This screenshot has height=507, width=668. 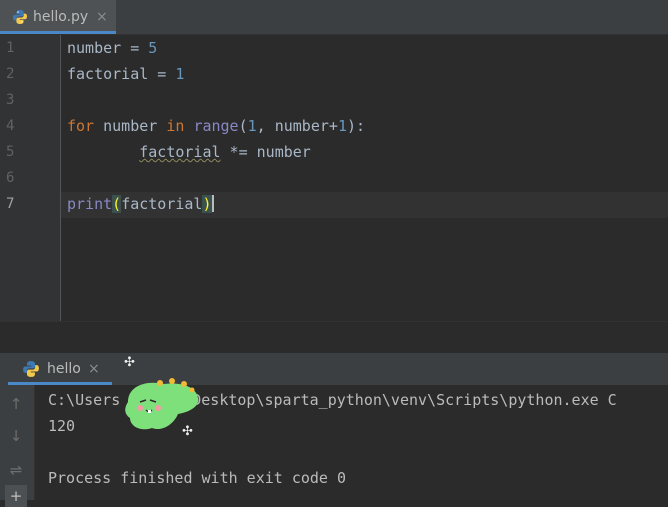 I want to click on run-toolbar: ↑ ↓ ⇌ +, so click(x=17, y=446).